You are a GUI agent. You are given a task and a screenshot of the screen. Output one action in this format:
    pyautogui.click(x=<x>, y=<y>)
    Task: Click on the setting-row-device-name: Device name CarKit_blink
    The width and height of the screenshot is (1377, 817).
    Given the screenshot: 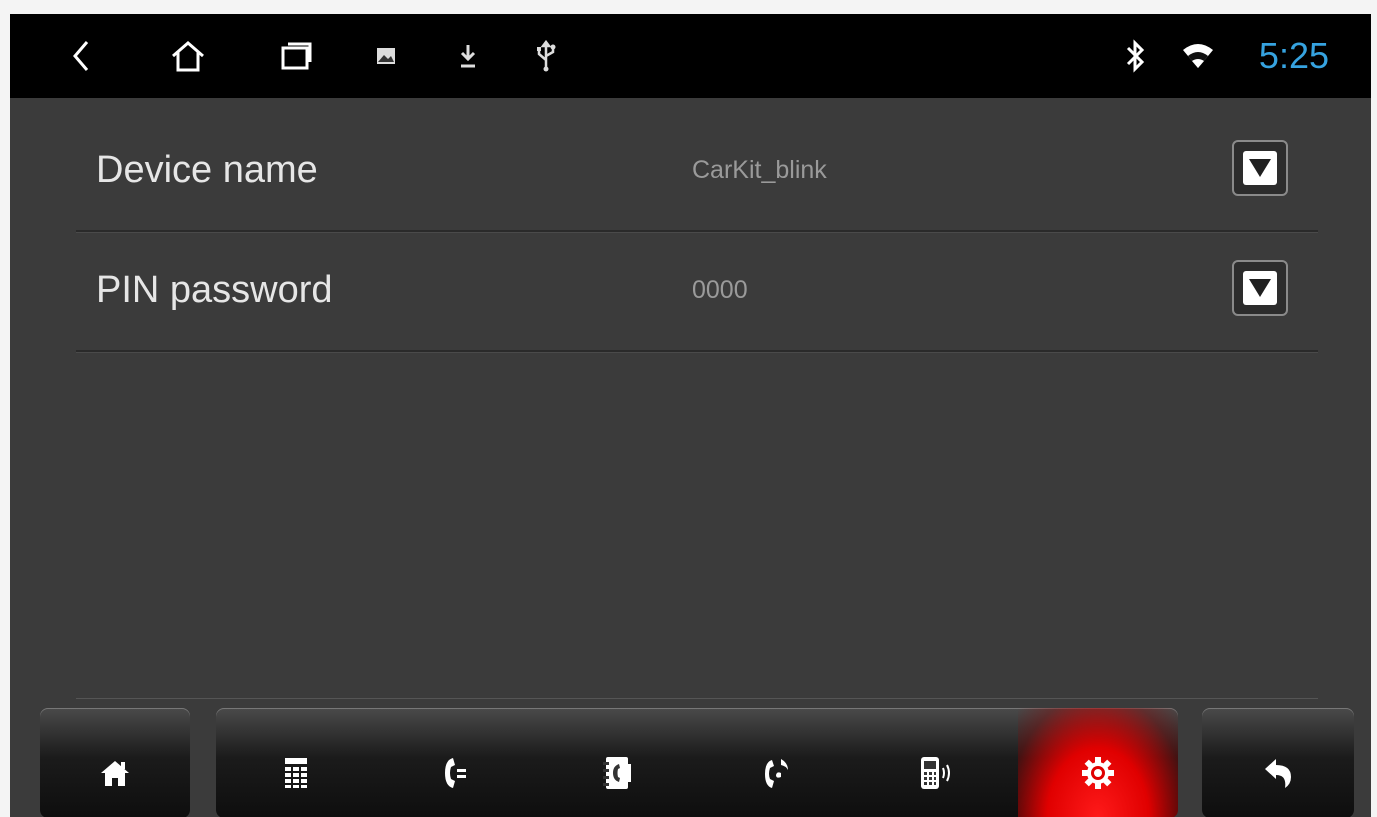 What is the action you would take?
    pyautogui.click(x=697, y=171)
    